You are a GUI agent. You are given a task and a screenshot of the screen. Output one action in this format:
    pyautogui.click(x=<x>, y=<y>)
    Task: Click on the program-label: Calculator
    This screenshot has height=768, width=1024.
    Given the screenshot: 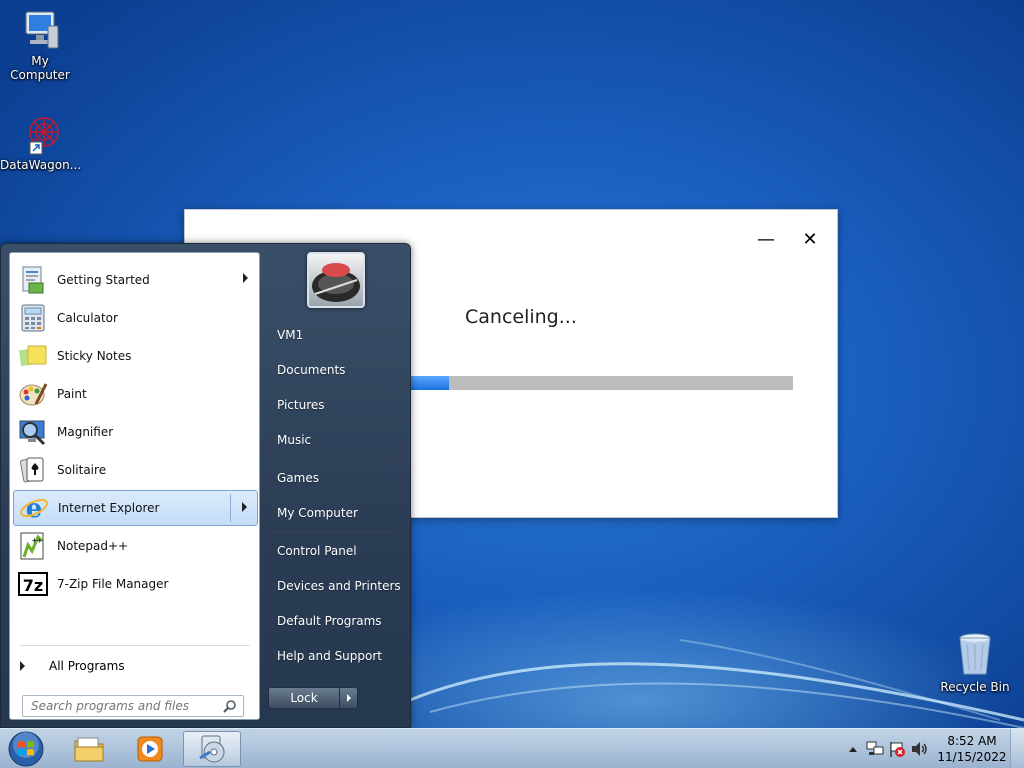 What is the action you would take?
    pyautogui.click(x=87, y=318)
    